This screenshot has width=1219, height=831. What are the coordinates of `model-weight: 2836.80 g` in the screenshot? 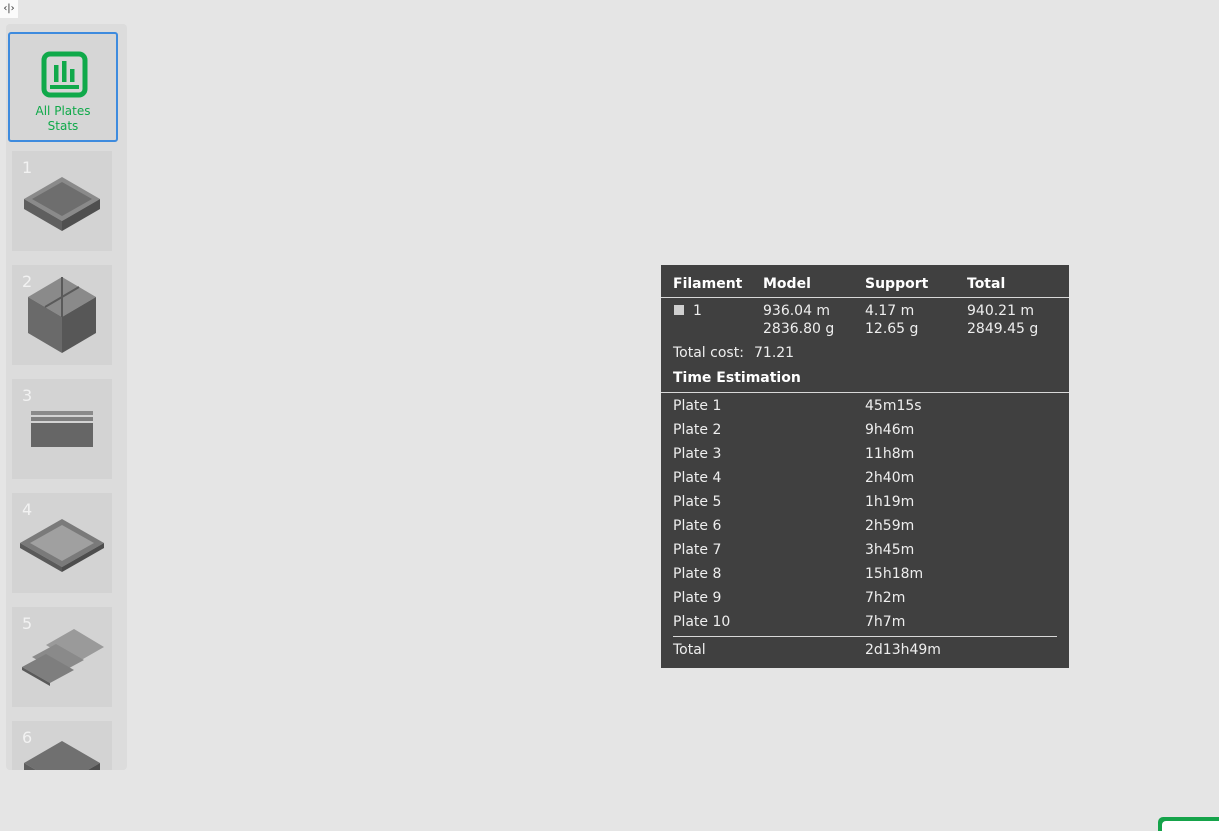 It's located at (799, 329).